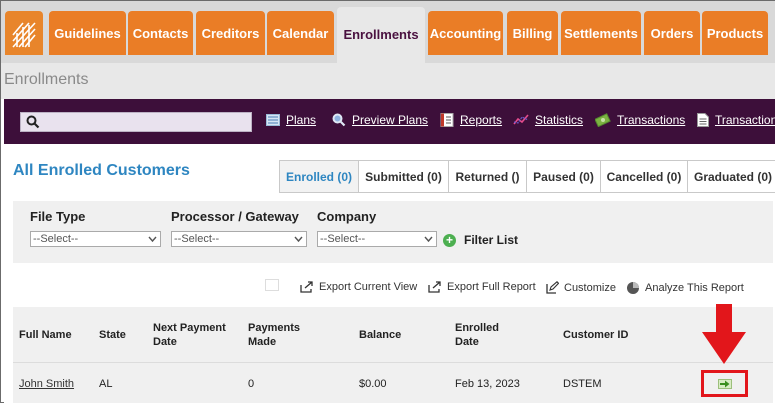 The image size is (775, 403). I want to click on tab-calendar: Calendar, so click(300, 33).